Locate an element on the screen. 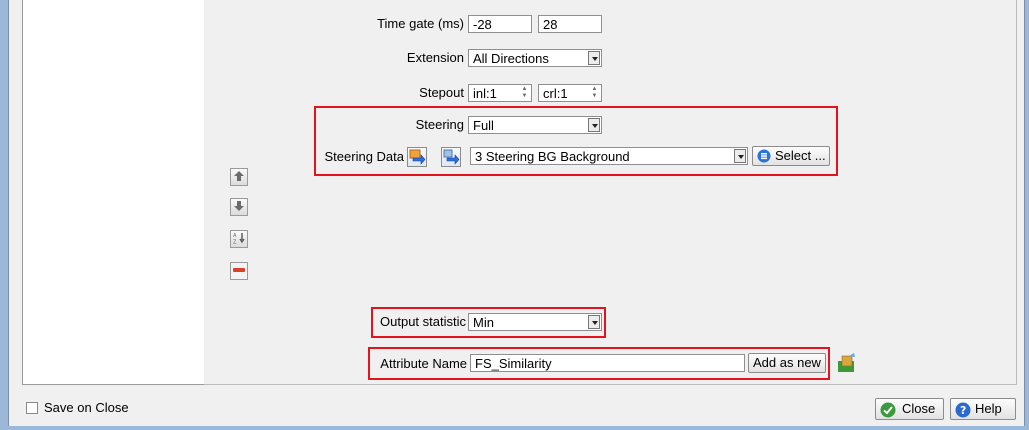 The height and width of the screenshot is (430, 1029). remove-icon is located at coordinates (239, 271).